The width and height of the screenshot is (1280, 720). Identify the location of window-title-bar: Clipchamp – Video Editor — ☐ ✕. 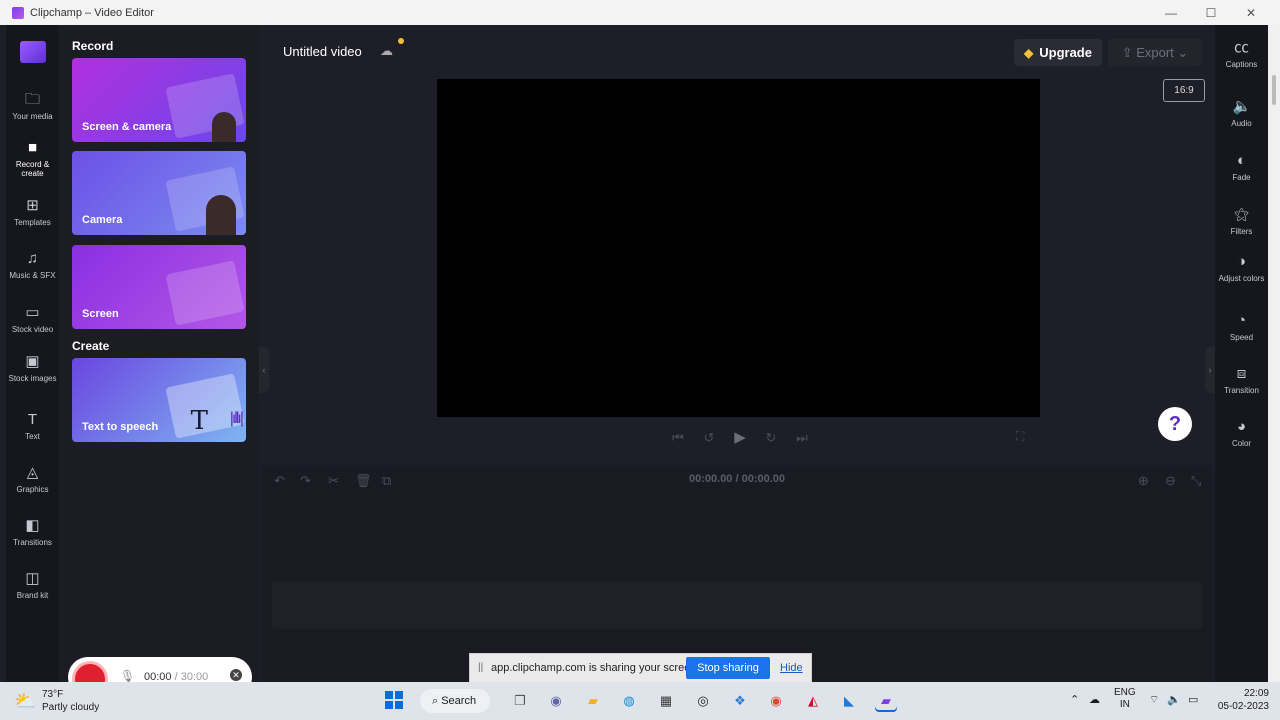
(640, 12).